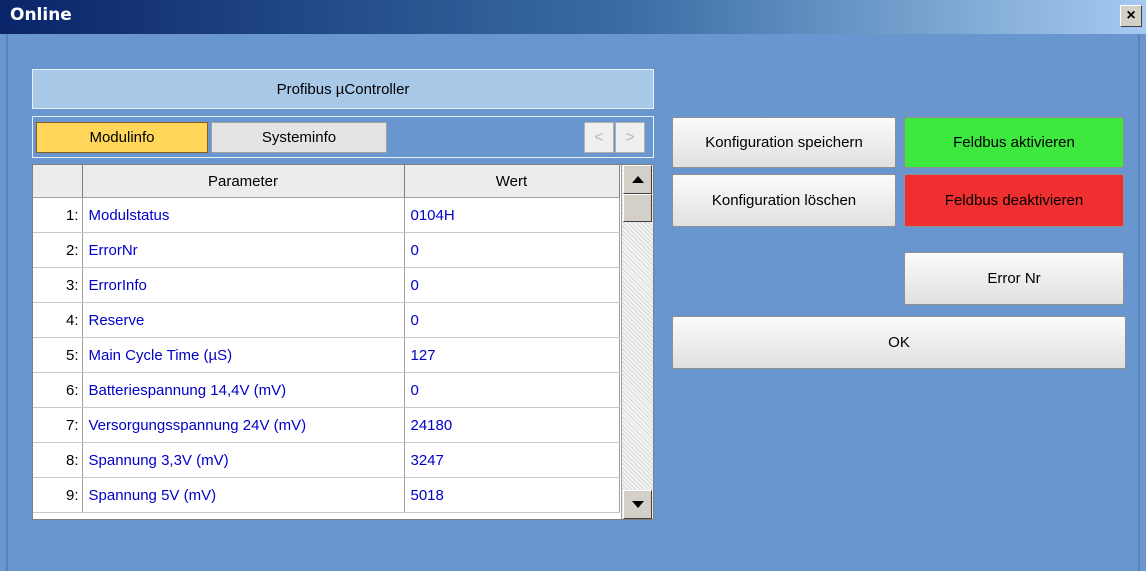  What do you see at coordinates (243, 355) in the screenshot?
I see `parameter-cell: Main Cycle Time (µS)` at bounding box center [243, 355].